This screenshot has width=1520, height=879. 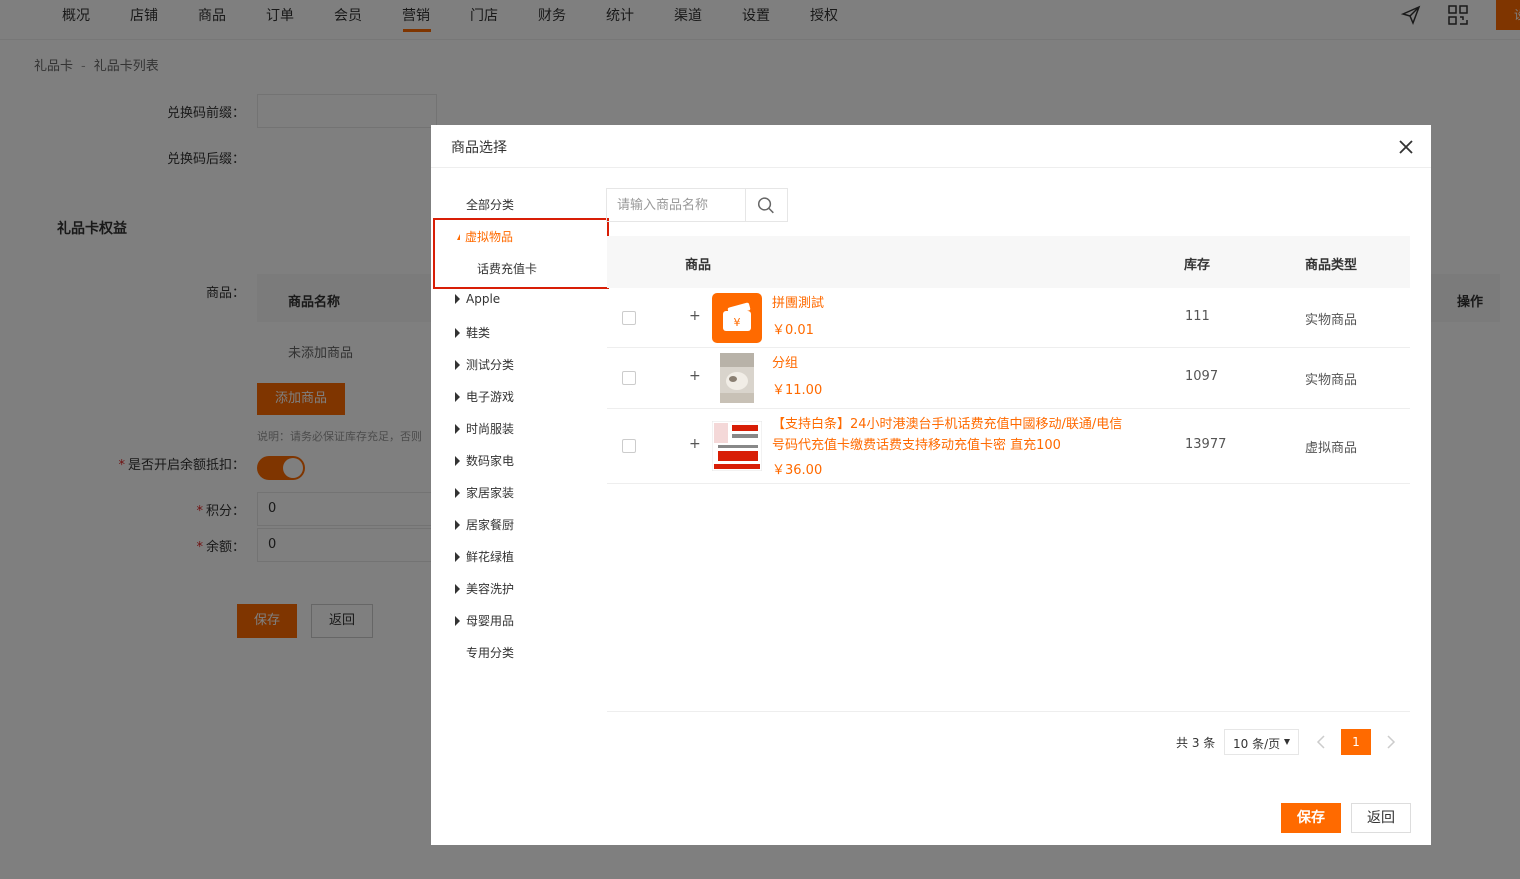 I want to click on product-stock: 13977, so click(x=1206, y=444).